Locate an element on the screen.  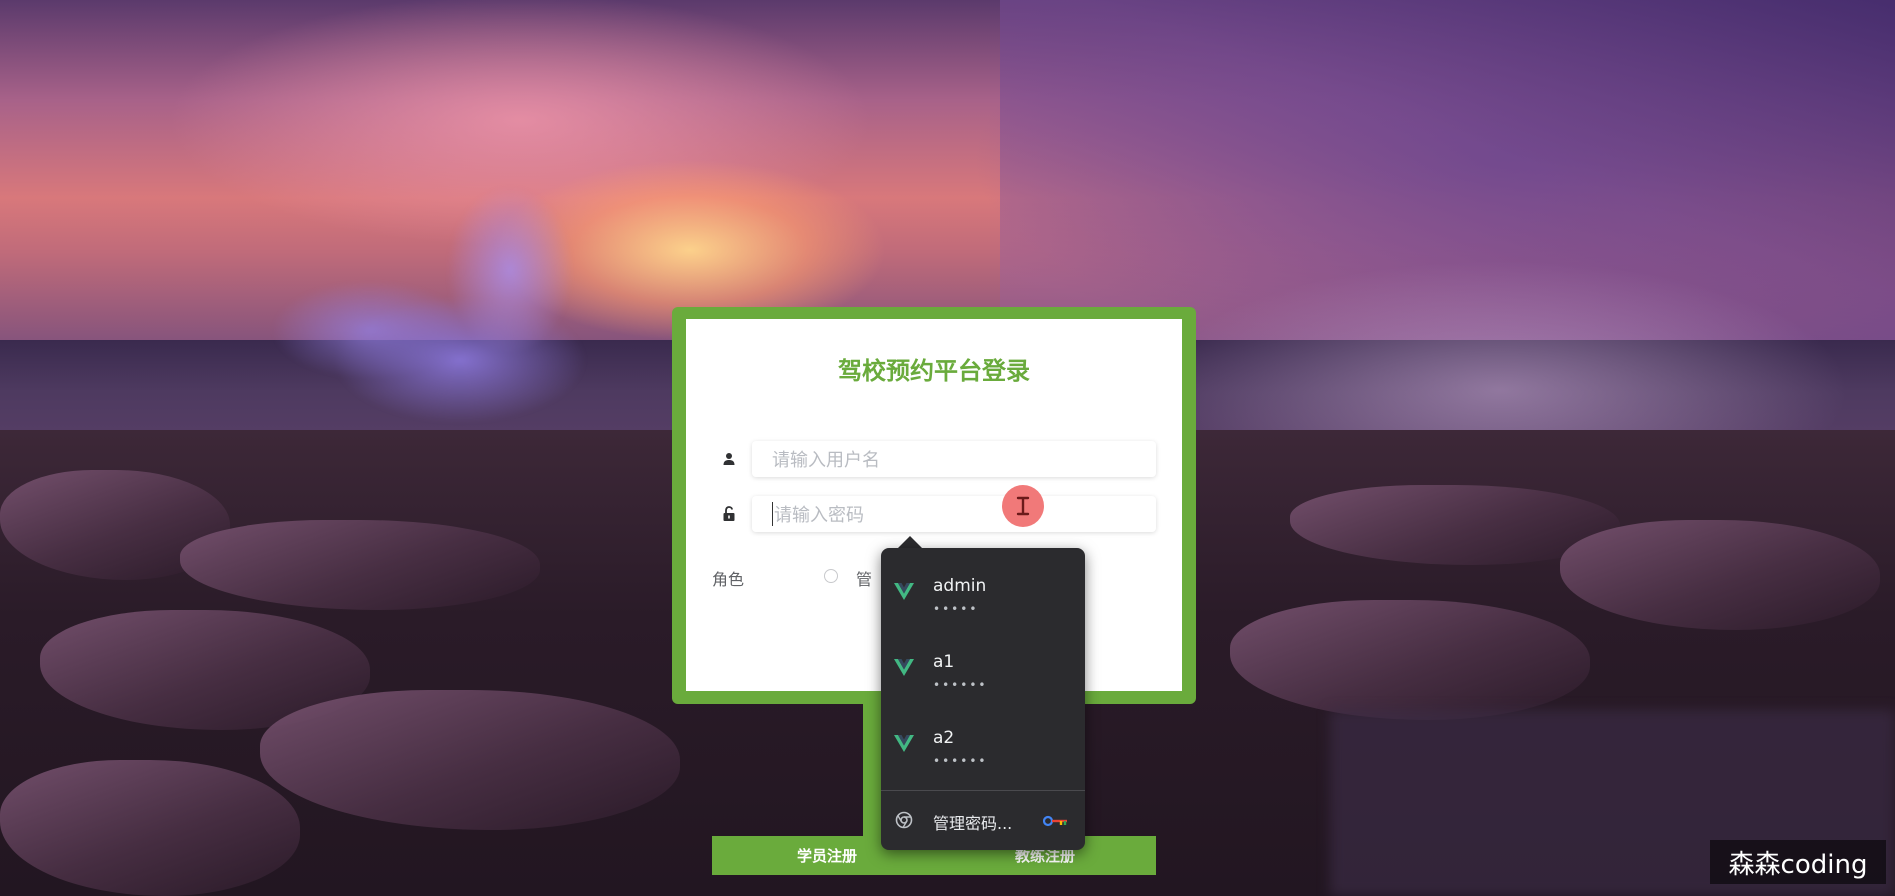
role-radio is located at coordinates (831, 576).